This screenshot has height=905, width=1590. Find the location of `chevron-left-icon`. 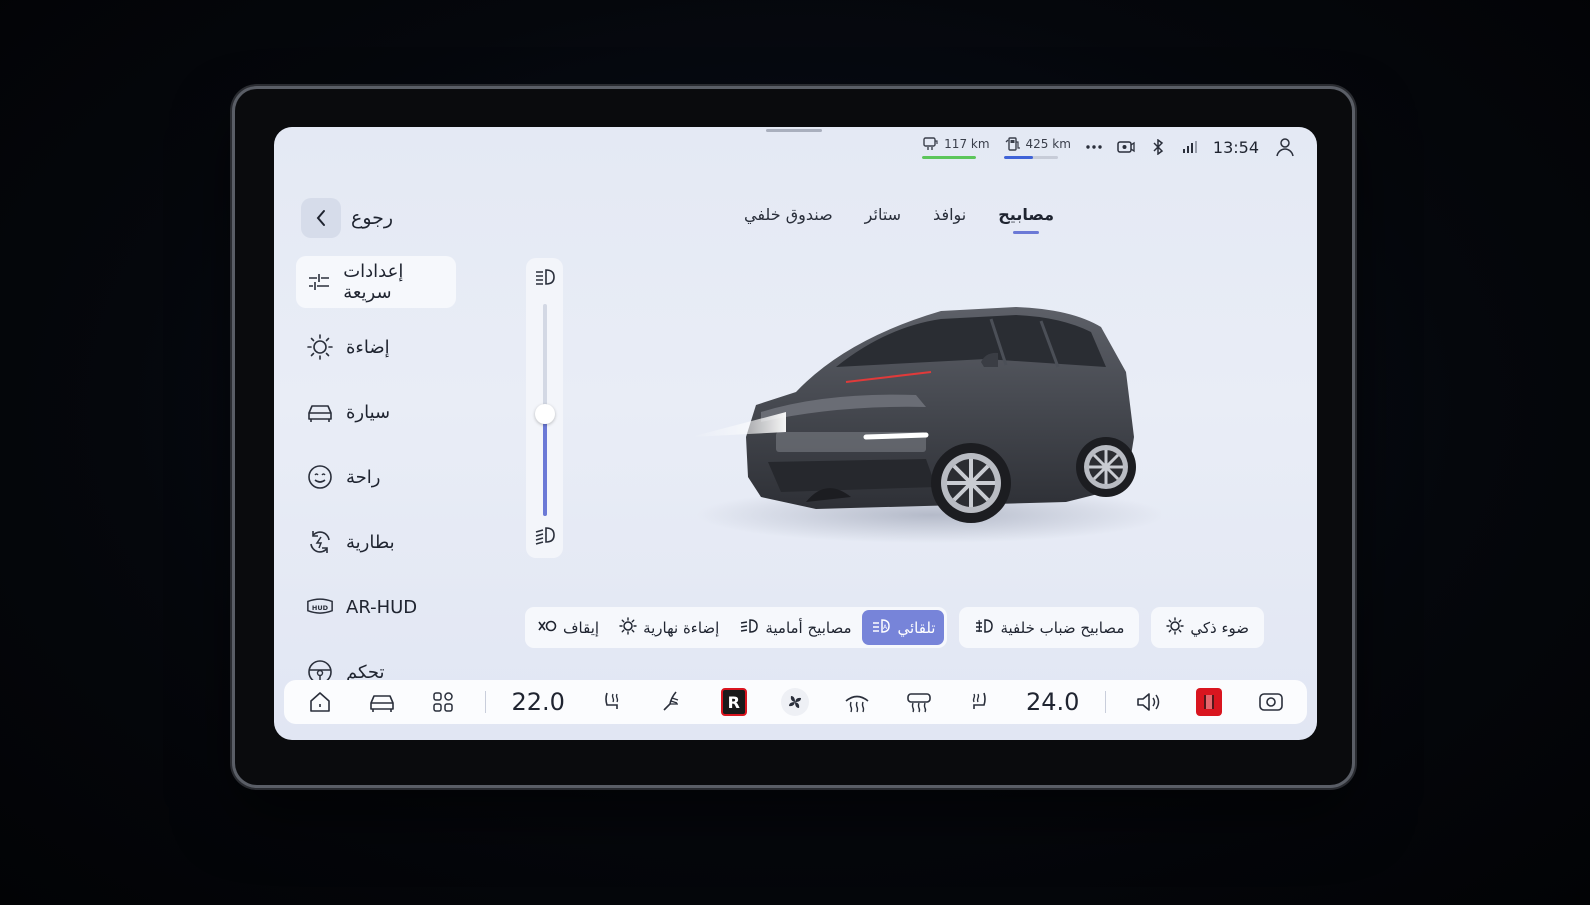

chevron-left-icon is located at coordinates (320, 218).